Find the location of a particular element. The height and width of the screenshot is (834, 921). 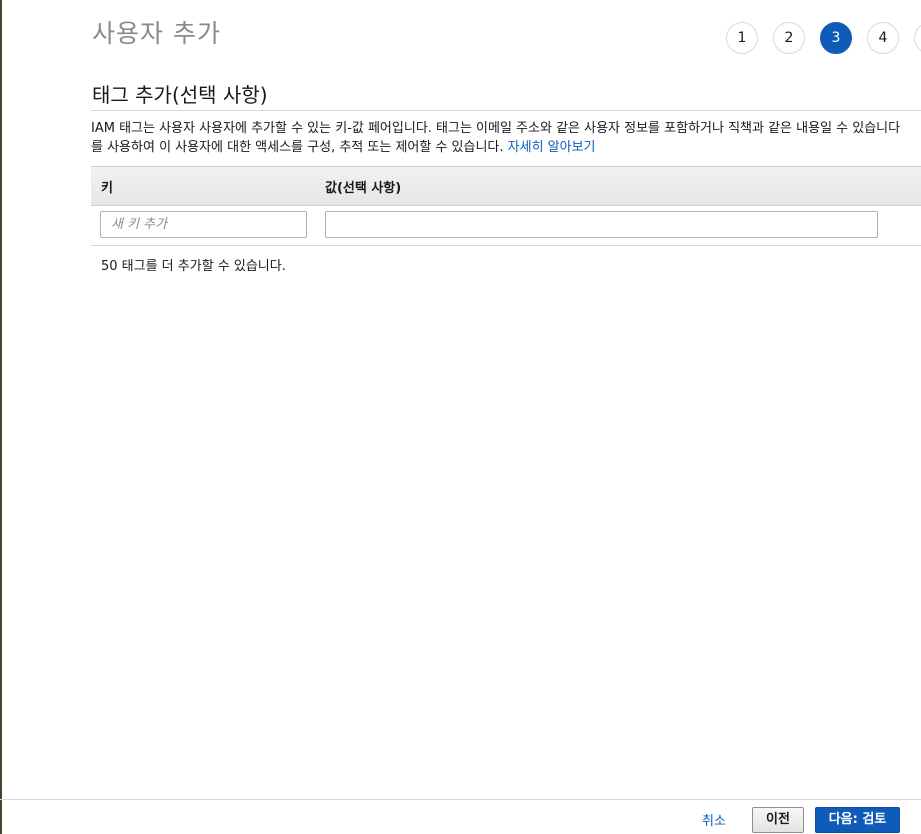

previous-button: 이전 is located at coordinates (778, 820).